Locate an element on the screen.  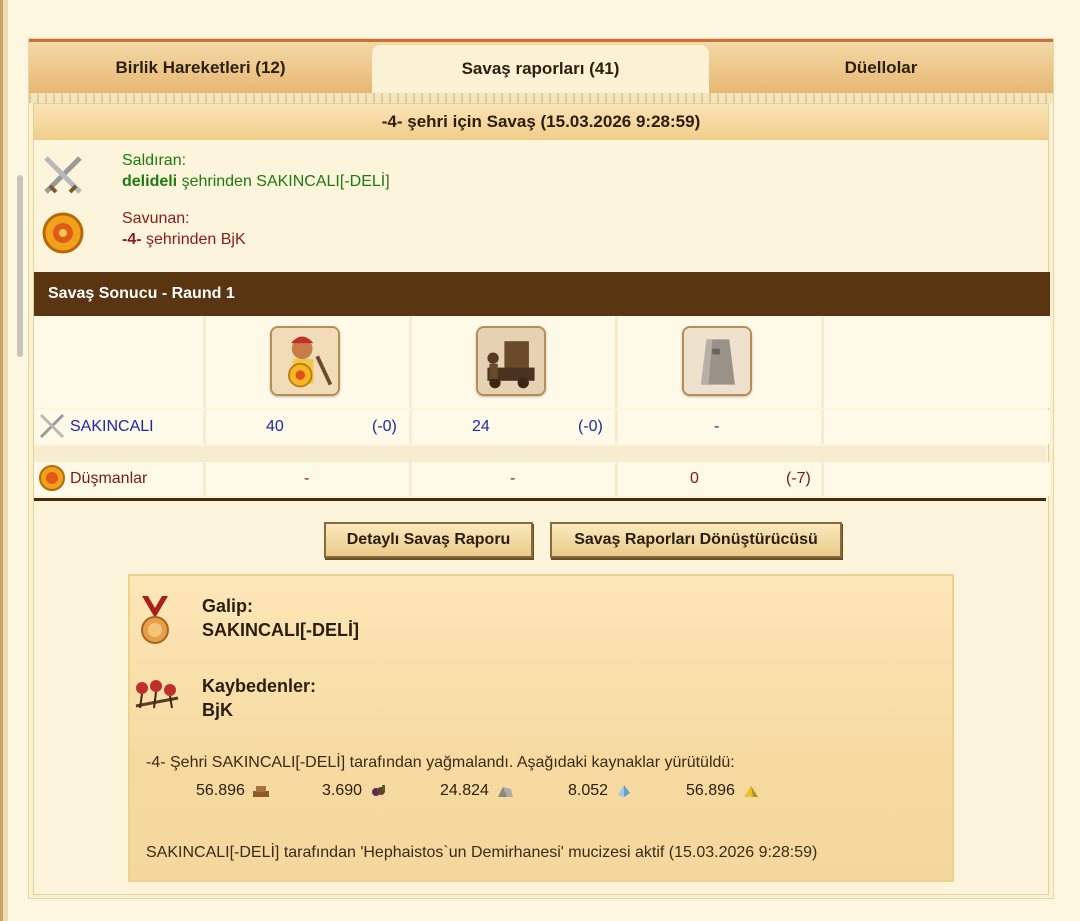
unit-header-row is located at coordinates (542, 362).